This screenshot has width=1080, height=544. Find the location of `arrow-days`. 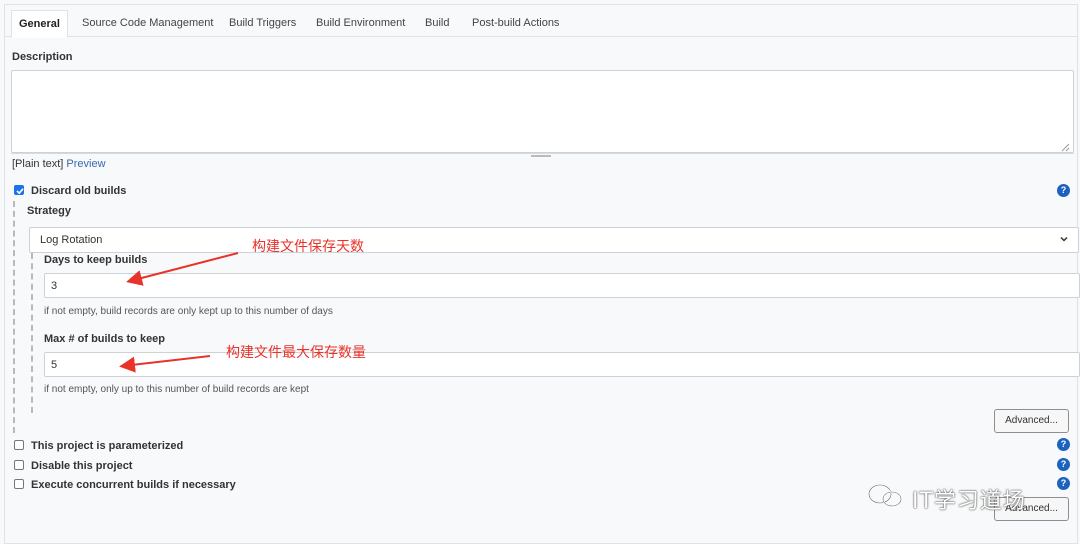

arrow-days is located at coordinates (182, 269).